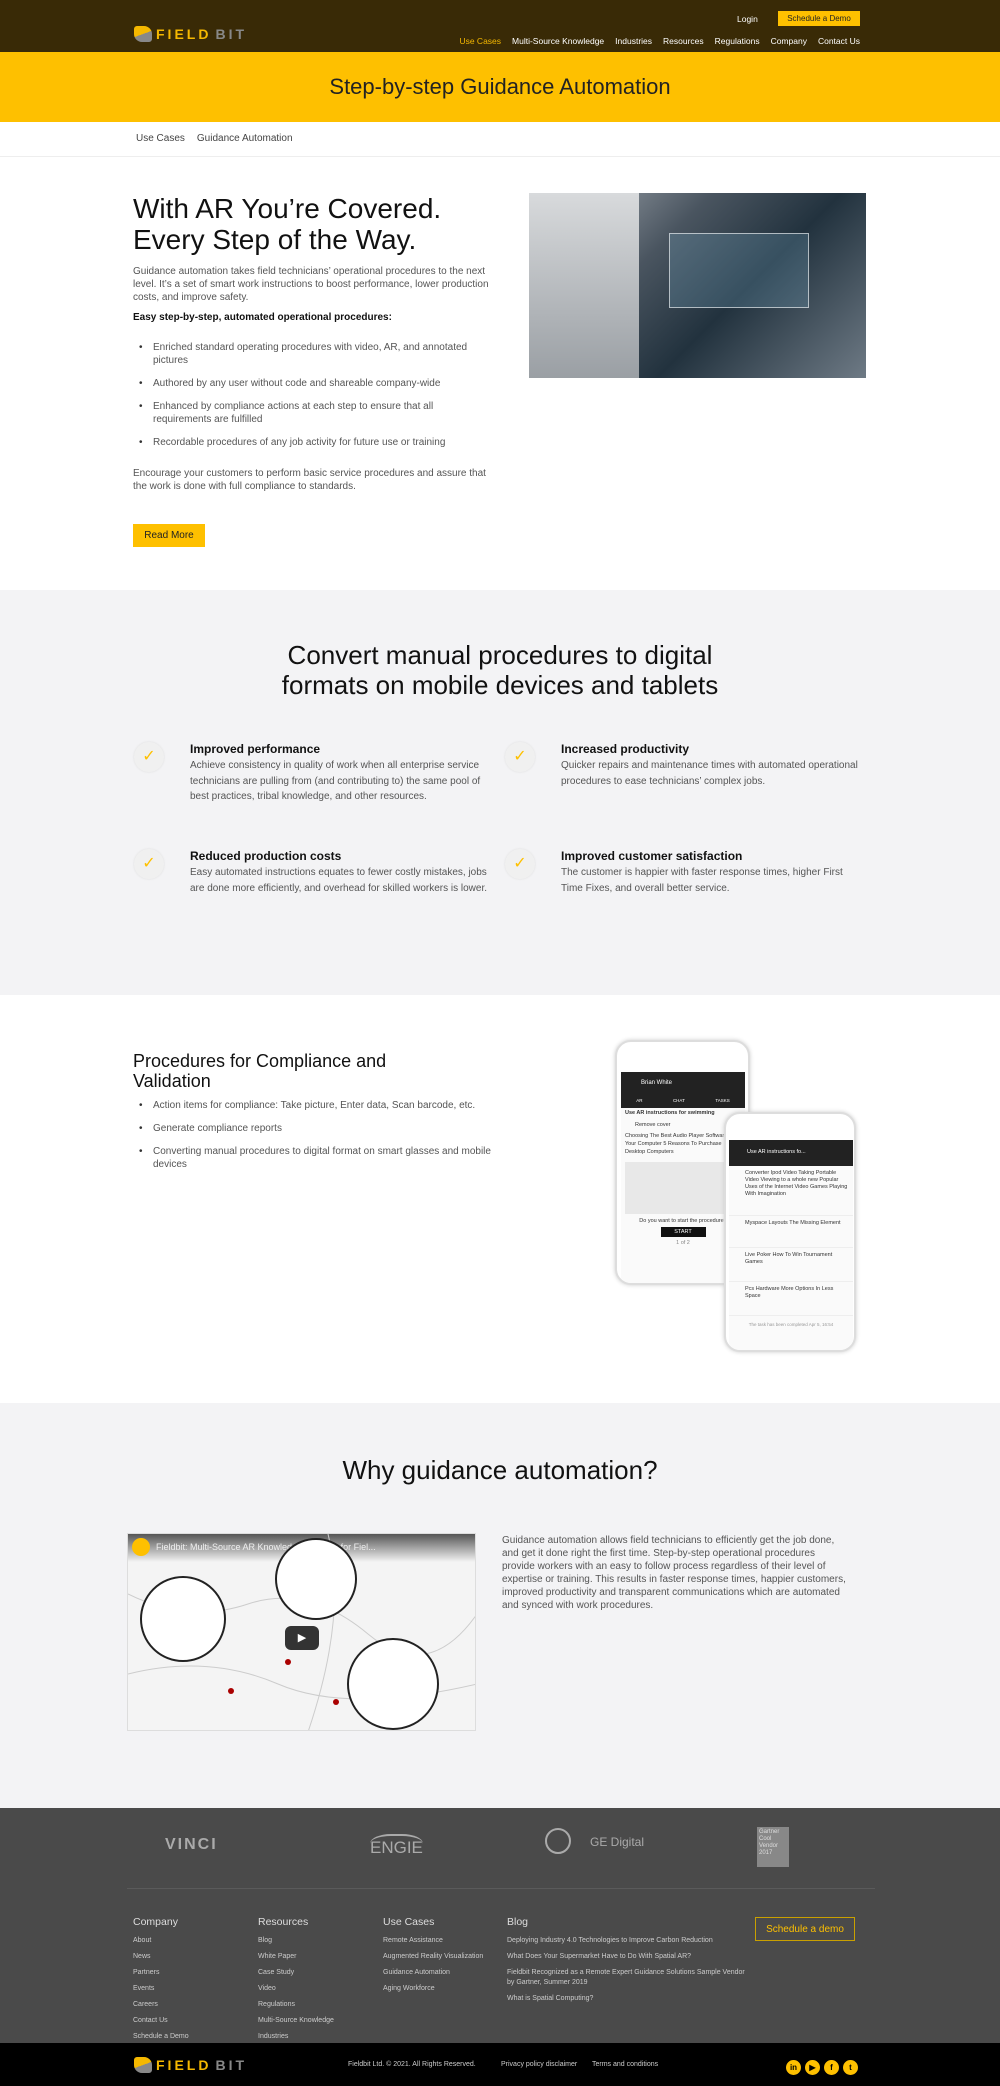 The image size is (1000, 2086). Describe the element at coordinates (296, 2021) in the screenshot. I see `footer-link: Multi-Source Knowledge` at that location.